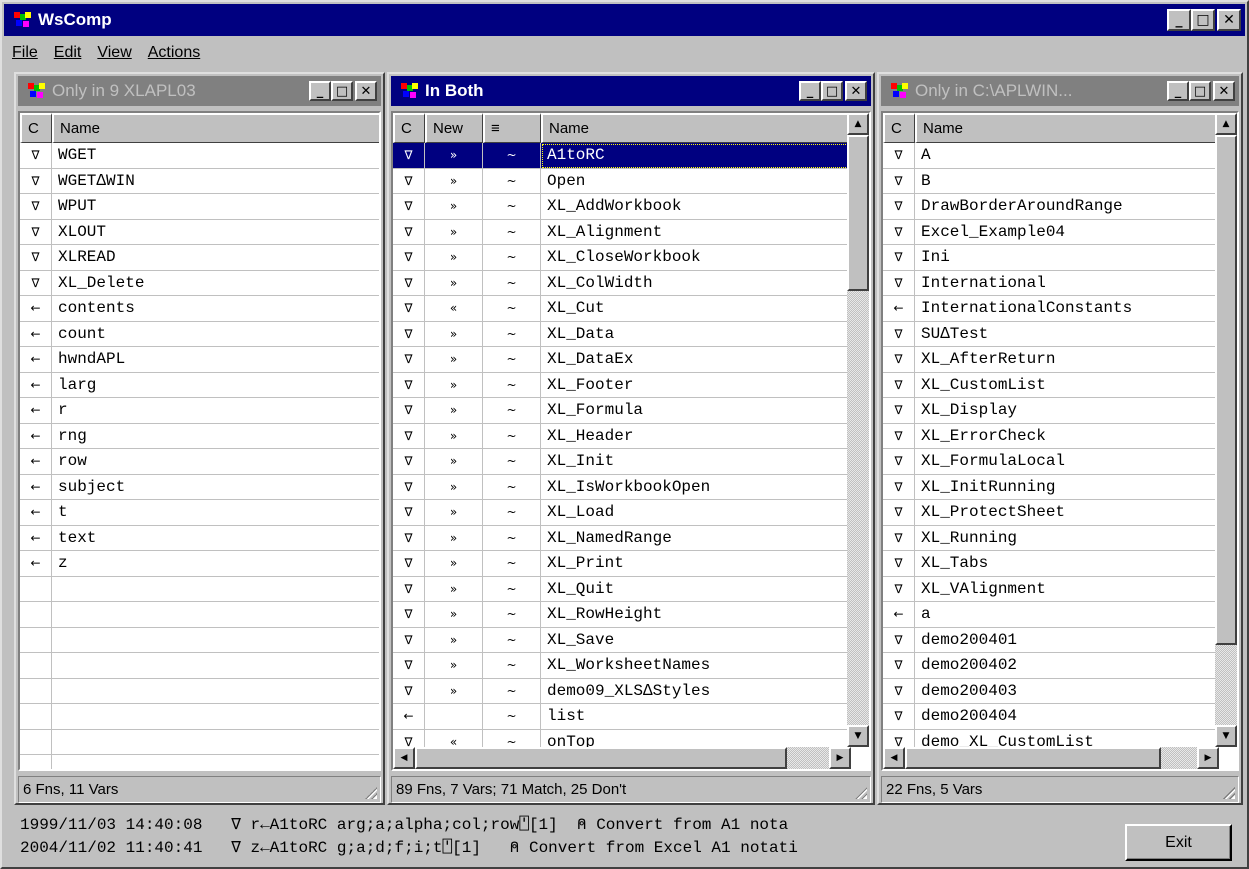 The width and height of the screenshot is (1249, 869). Describe the element at coordinates (1051, 385) in the screenshot. I see `table-row: ∇ XL_CustomList` at that location.